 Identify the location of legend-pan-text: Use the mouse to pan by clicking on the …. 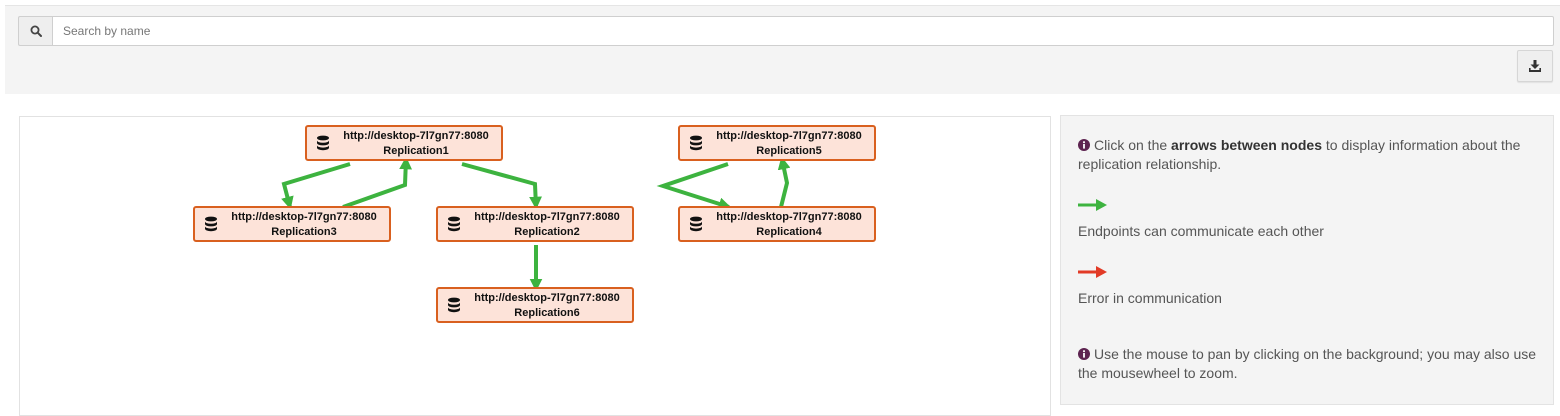
(1307, 363).